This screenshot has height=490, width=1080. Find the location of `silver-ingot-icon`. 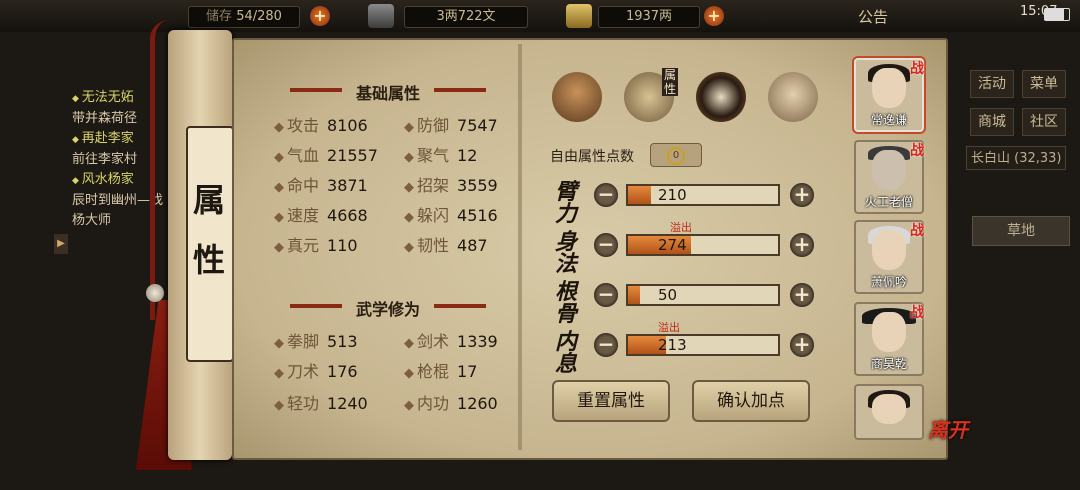

silver-ingot-icon is located at coordinates (579, 16).